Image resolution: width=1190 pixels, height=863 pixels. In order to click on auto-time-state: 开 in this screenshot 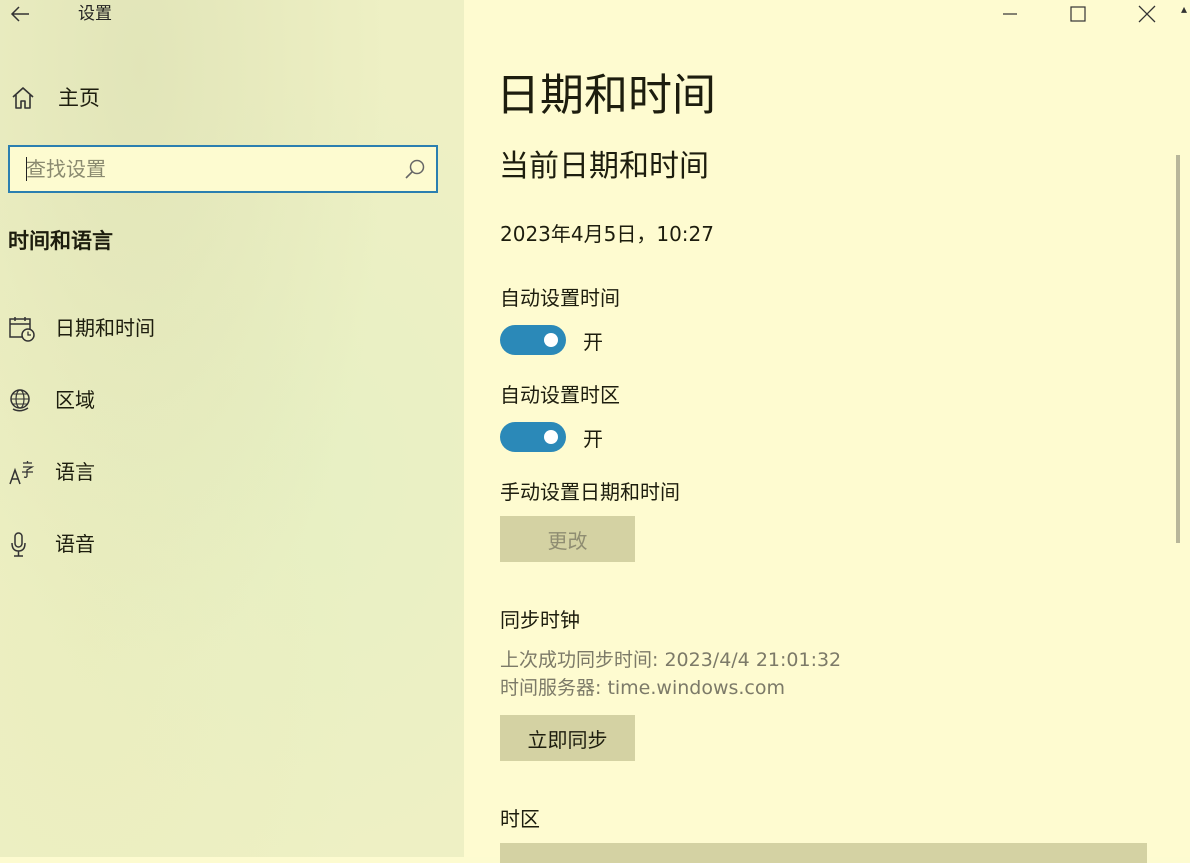, I will do `click(593, 342)`.